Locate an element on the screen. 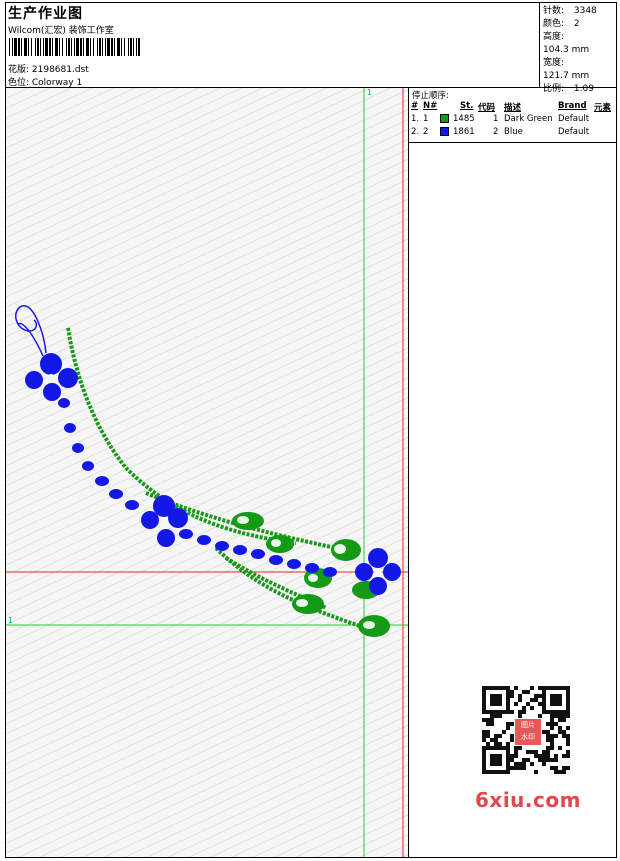  colorway-label: 色位: Colorway 1 is located at coordinates (45, 83).